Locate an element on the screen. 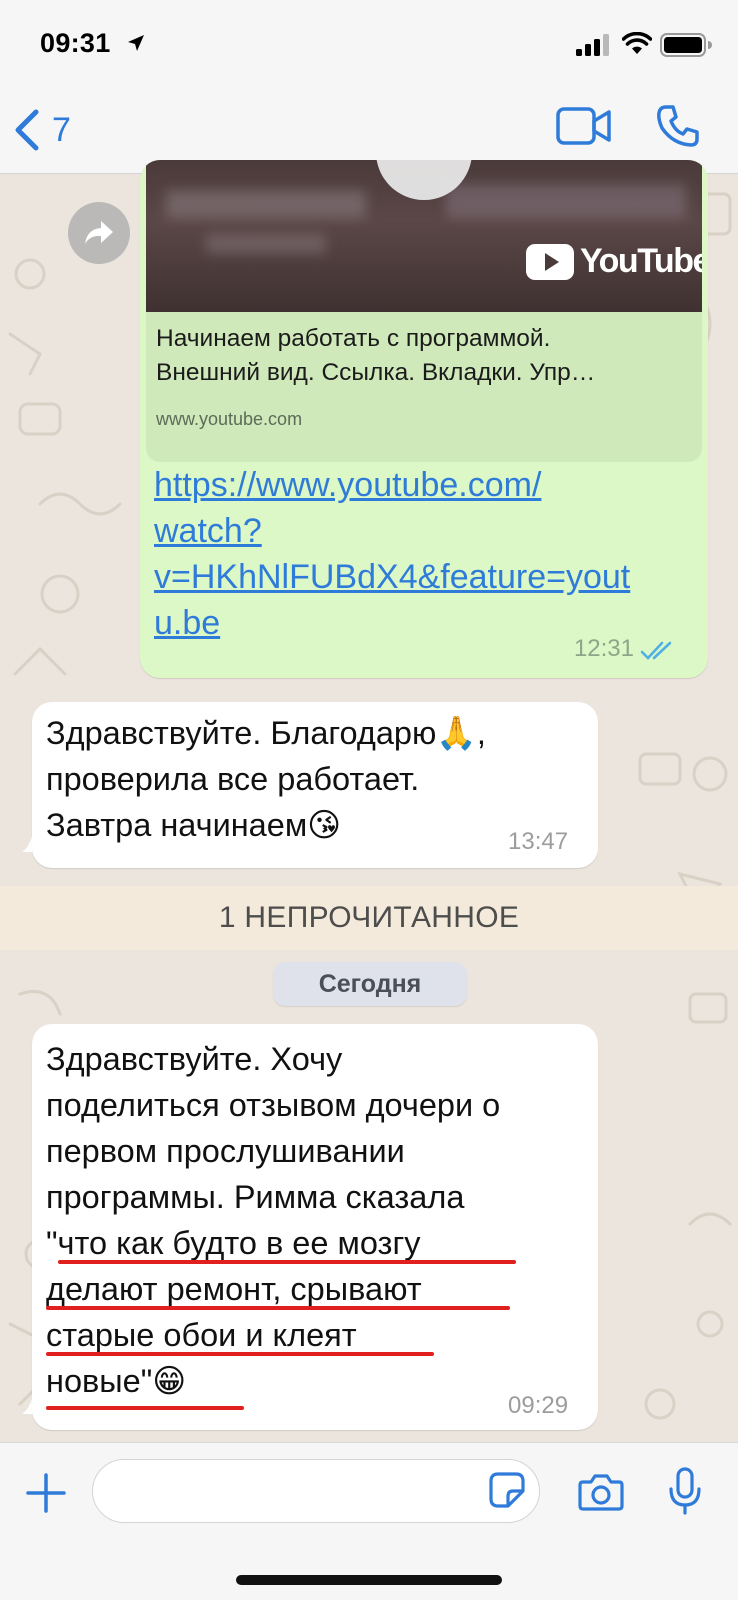 The image size is (738, 1600). unread-messages-banner: 1 НЕПРОЧИТАННОЕ is located at coordinates (369, 918).